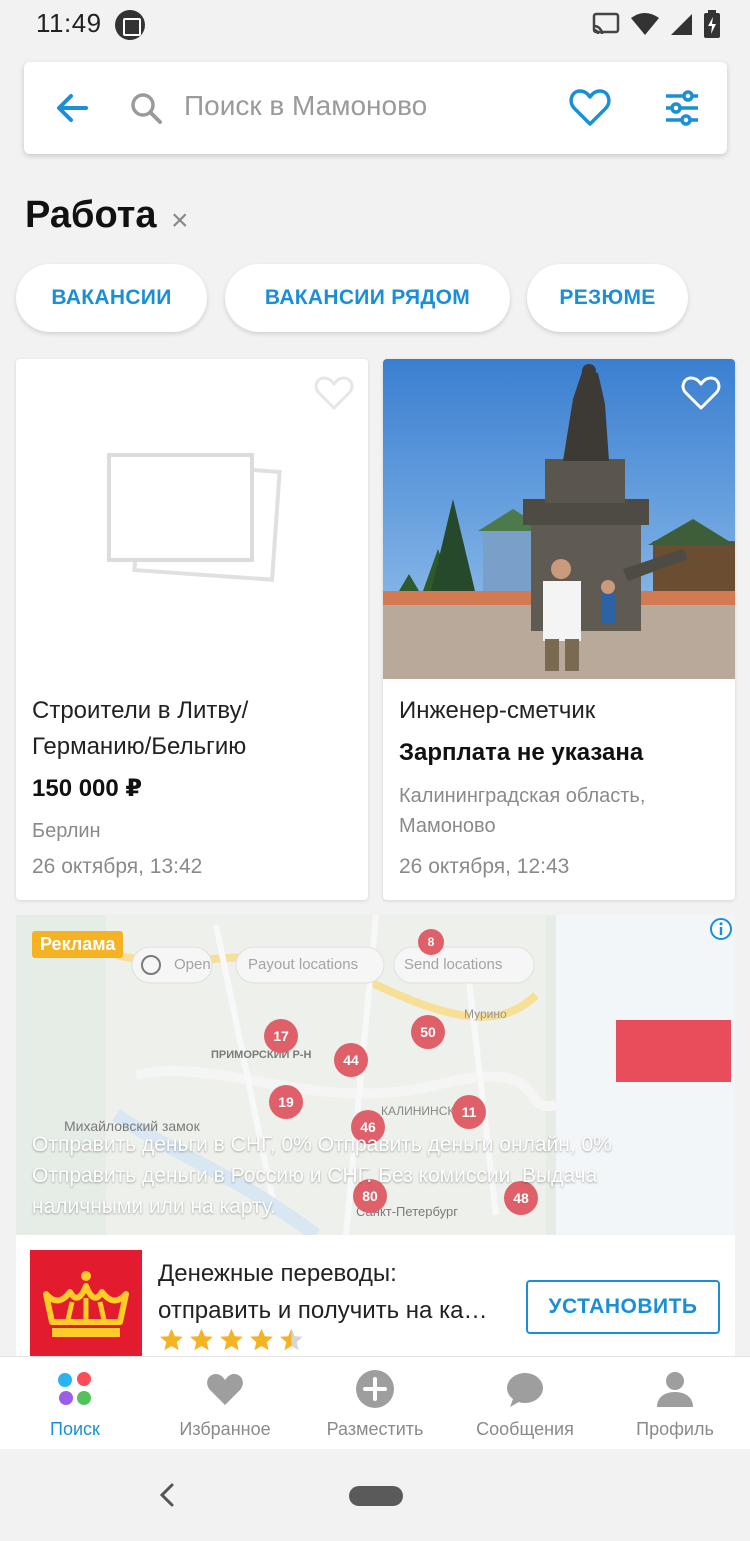  I want to click on listing-date: 26 октября, 13:42, so click(117, 866).